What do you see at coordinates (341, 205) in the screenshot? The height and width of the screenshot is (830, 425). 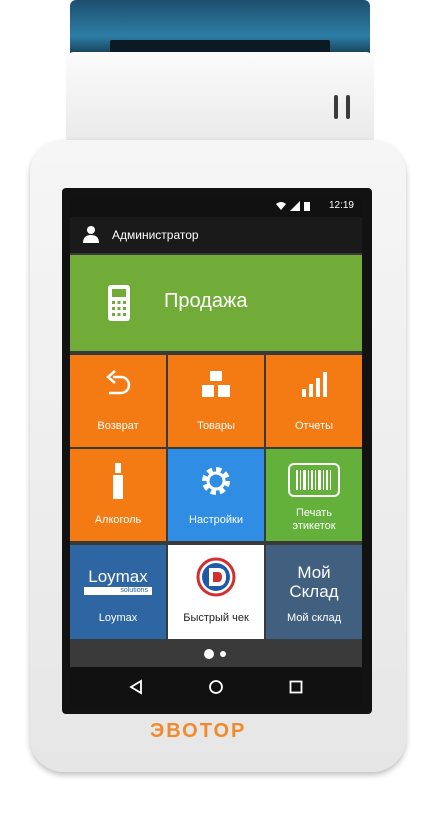 I see `status-time: 12:19` at bounding box center [341, 205].